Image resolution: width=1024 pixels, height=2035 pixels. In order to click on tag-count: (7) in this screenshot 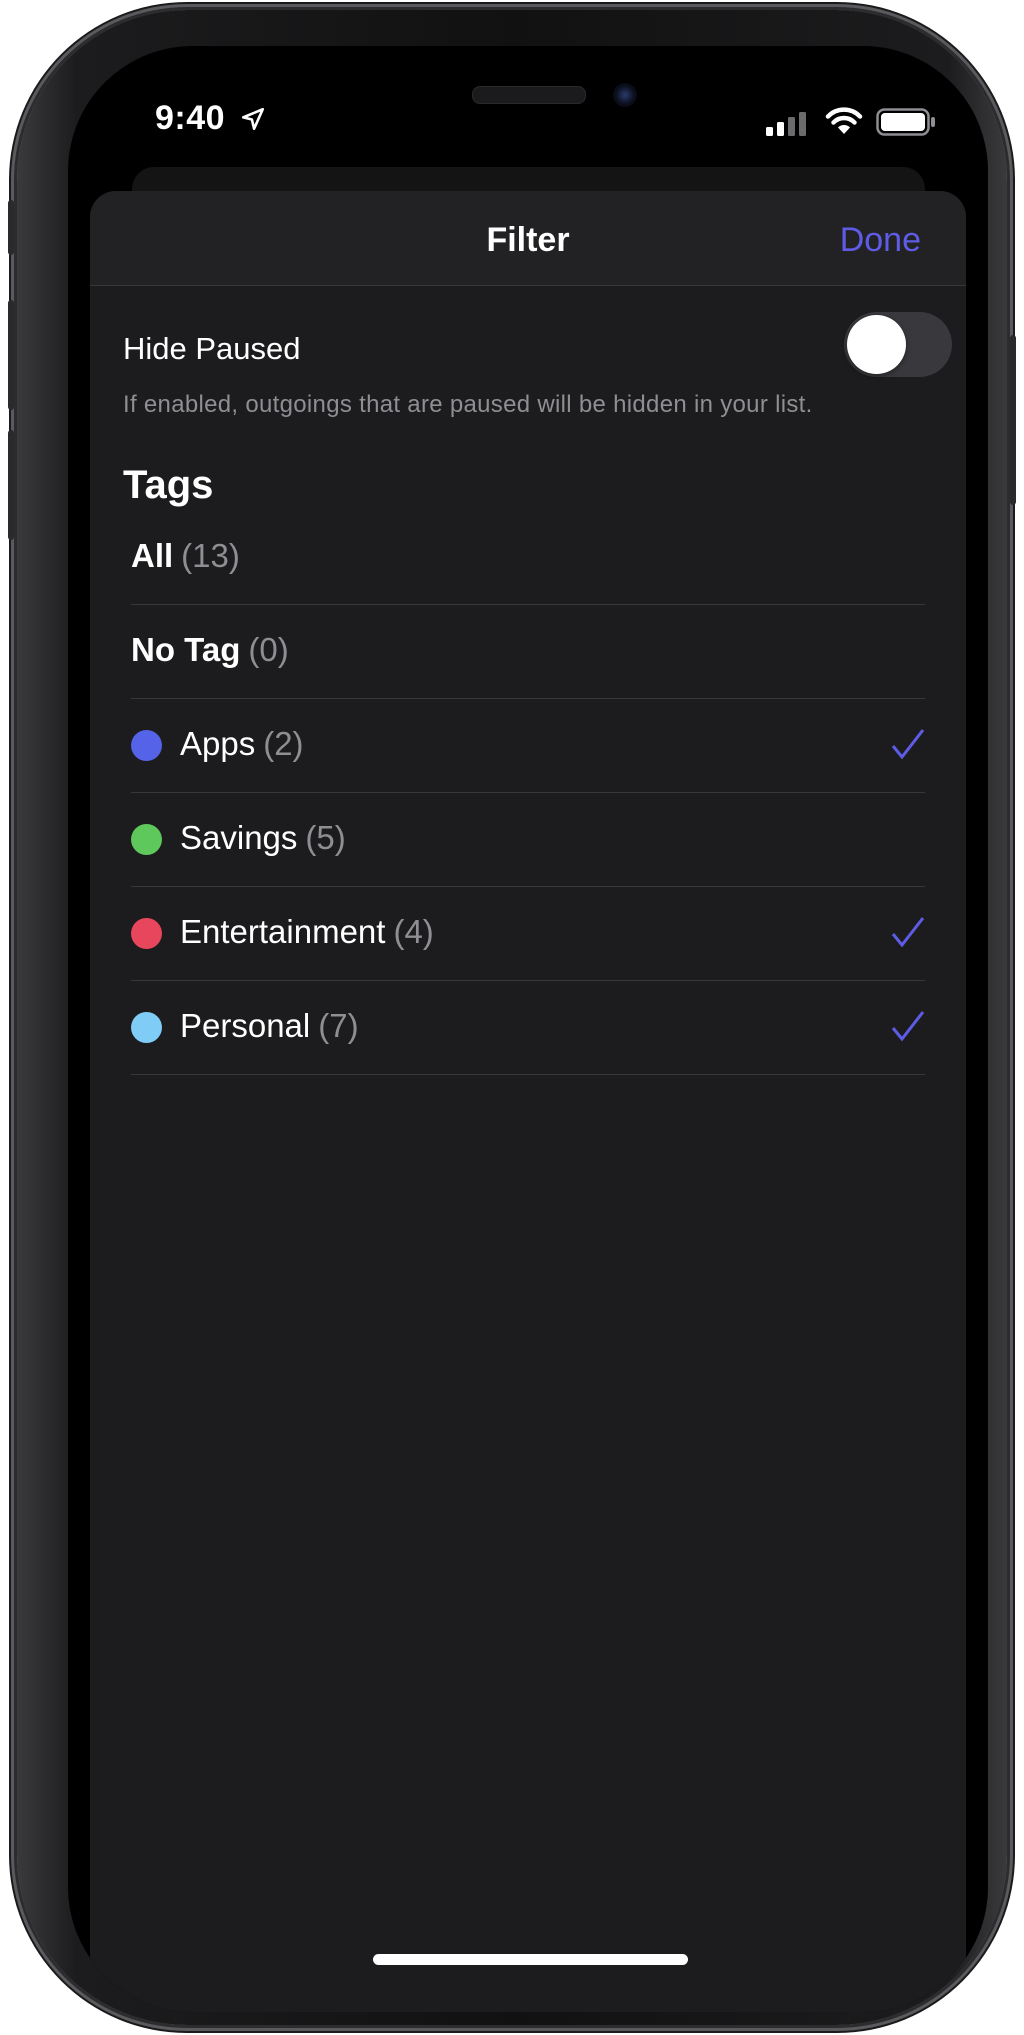, I will do `click(338, 1025)`.